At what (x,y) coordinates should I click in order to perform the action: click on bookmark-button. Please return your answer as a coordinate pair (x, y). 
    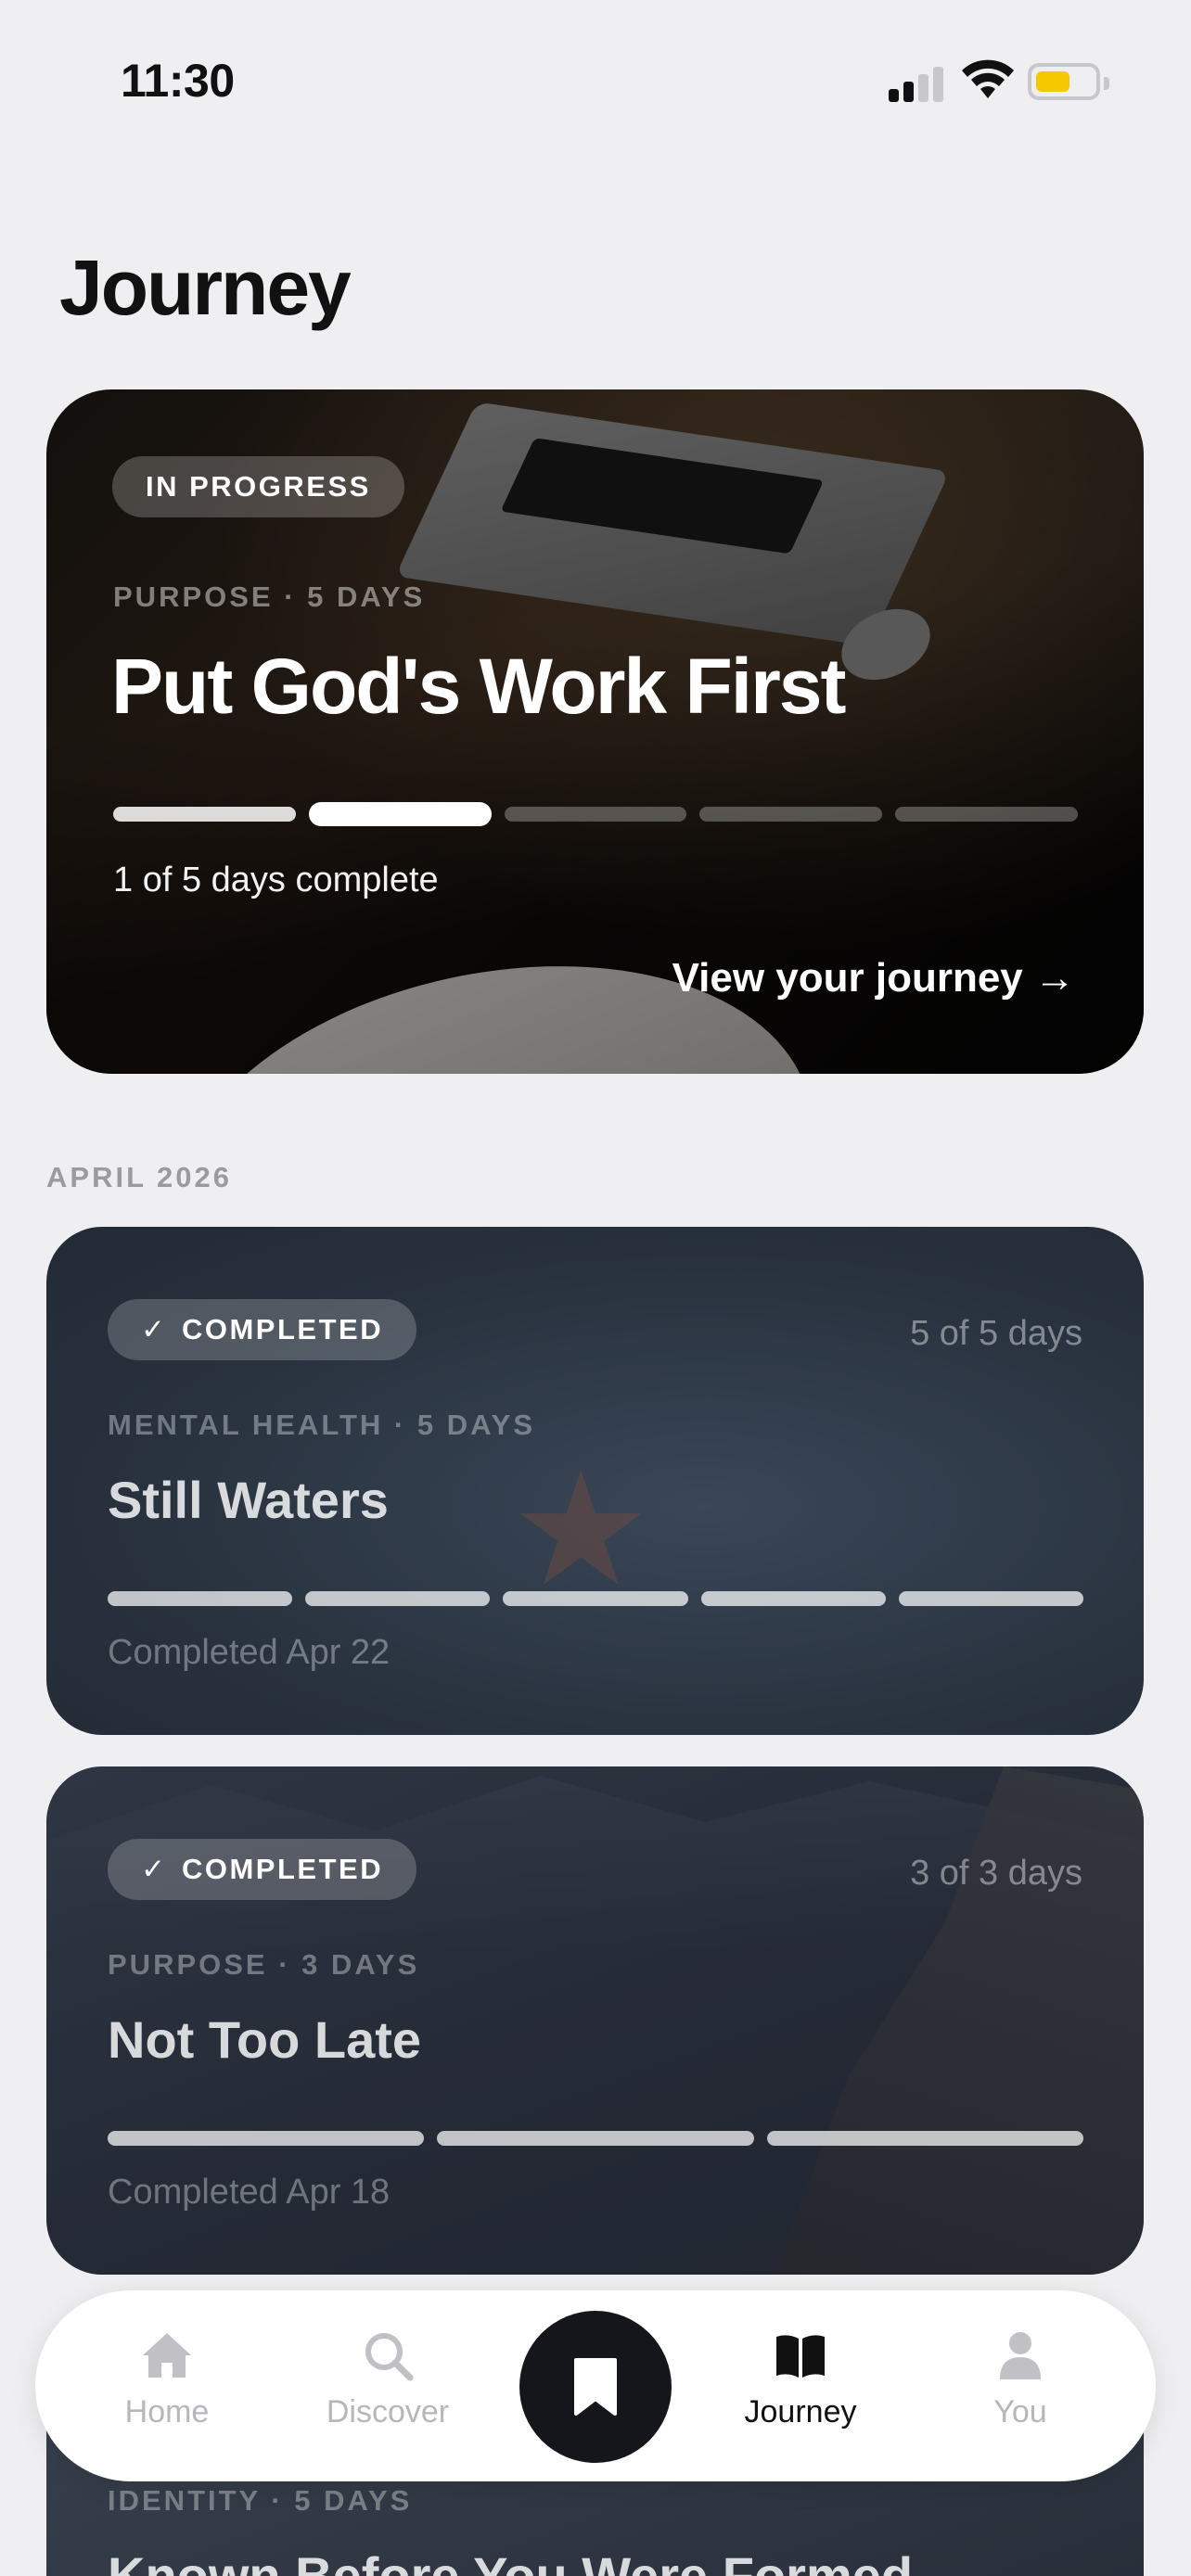
    Looking at the image, I should click on (595, 2387).